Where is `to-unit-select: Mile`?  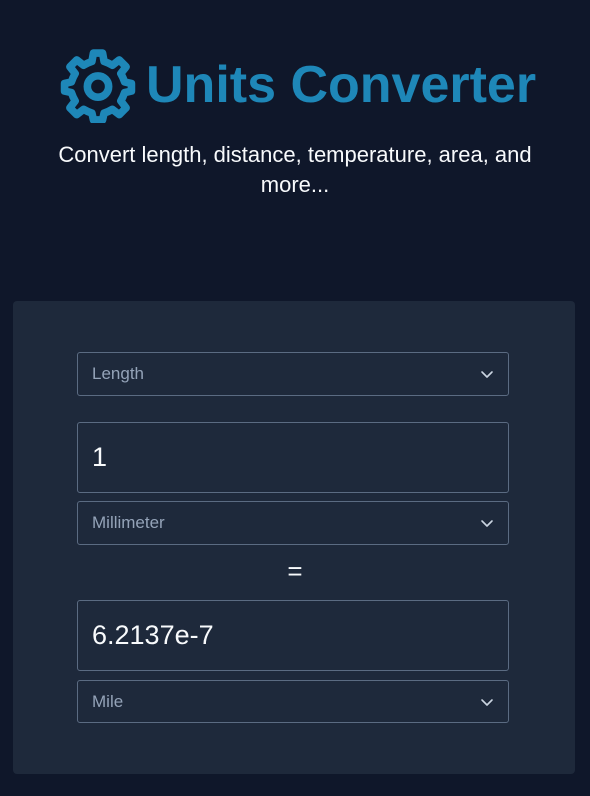
to-unit-select: Mile is located at coordinates (293, 701).